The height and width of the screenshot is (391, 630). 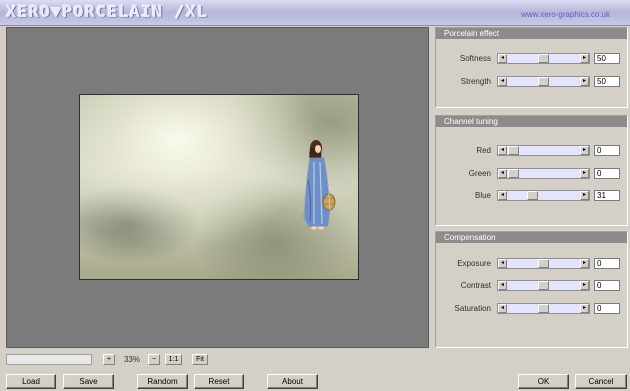 I want to click on strength-row: Strength ◂ ▸ 50, so click(x=531, y=82).